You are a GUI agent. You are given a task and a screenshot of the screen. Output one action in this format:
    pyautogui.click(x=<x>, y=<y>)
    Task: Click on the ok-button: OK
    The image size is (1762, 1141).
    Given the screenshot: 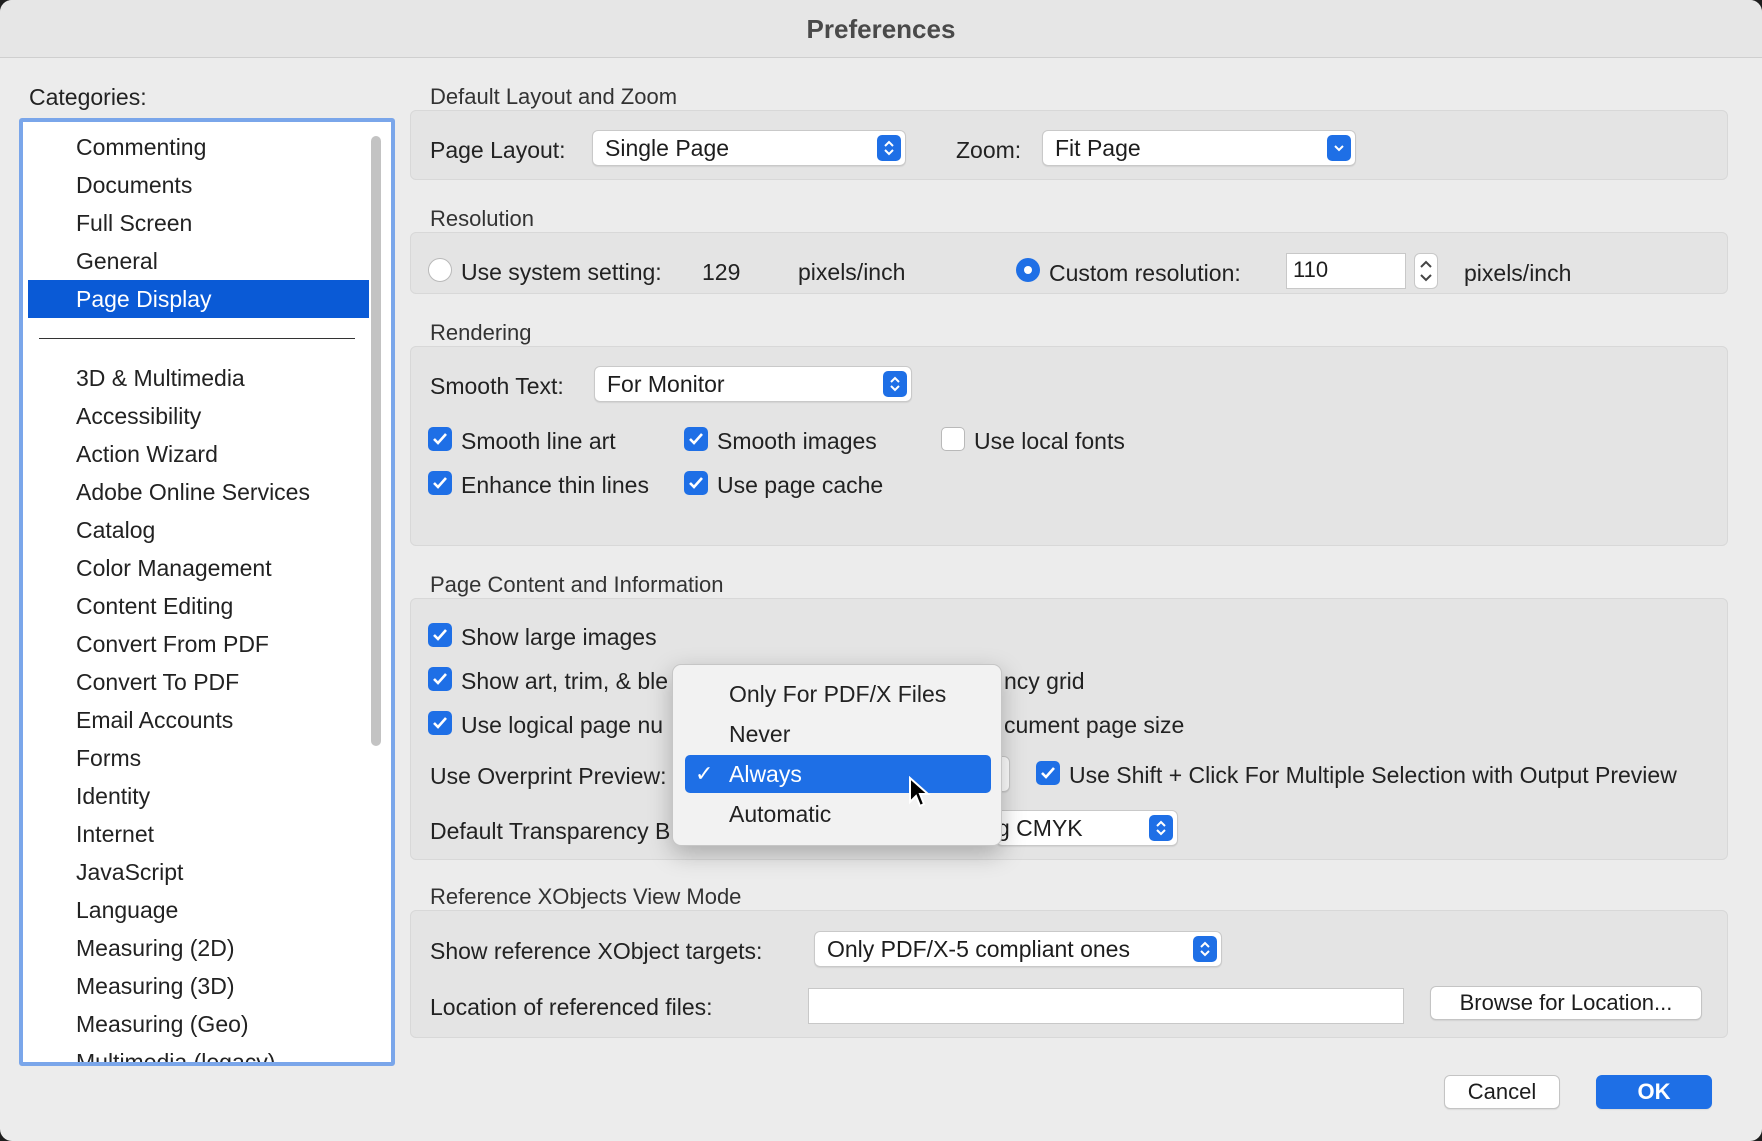 What is the action you would take?
    pyautogui.click(x=1654, y=1092)
    